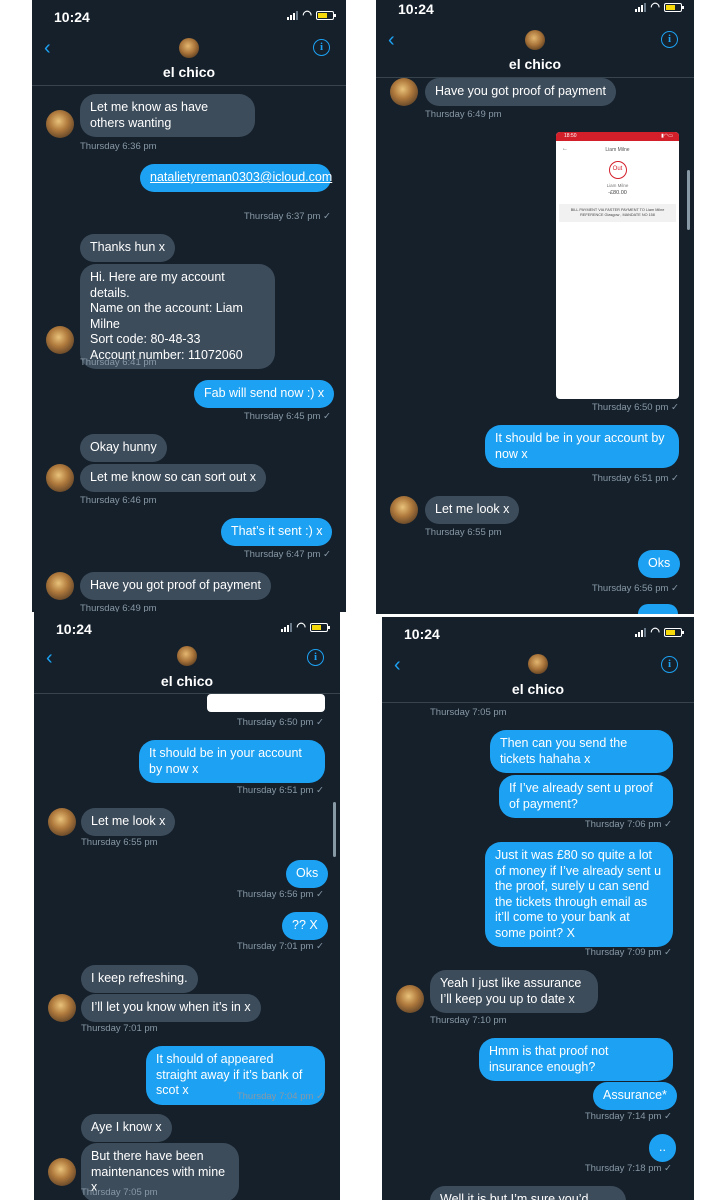 Image resolution: width=720 pixels, height=1200 pixels. Describe the element at coordinates (128, 248) in the screenshot. I see `incoming-message: Thanks hun x` at that location.